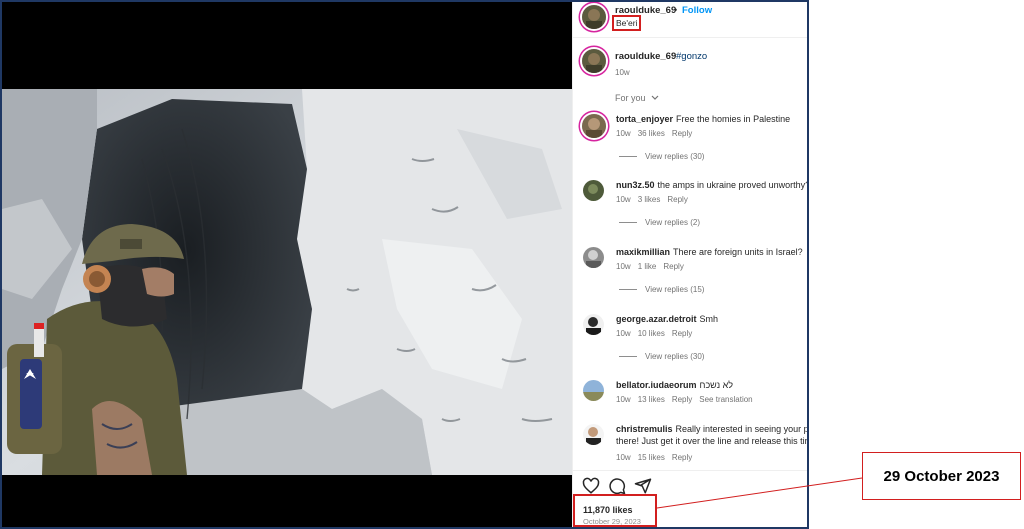  What do you see at coordinates (644, 119) in the screenshot?
I see `commenter-username: torta_enjoyer` at bounding box center [644, 119].